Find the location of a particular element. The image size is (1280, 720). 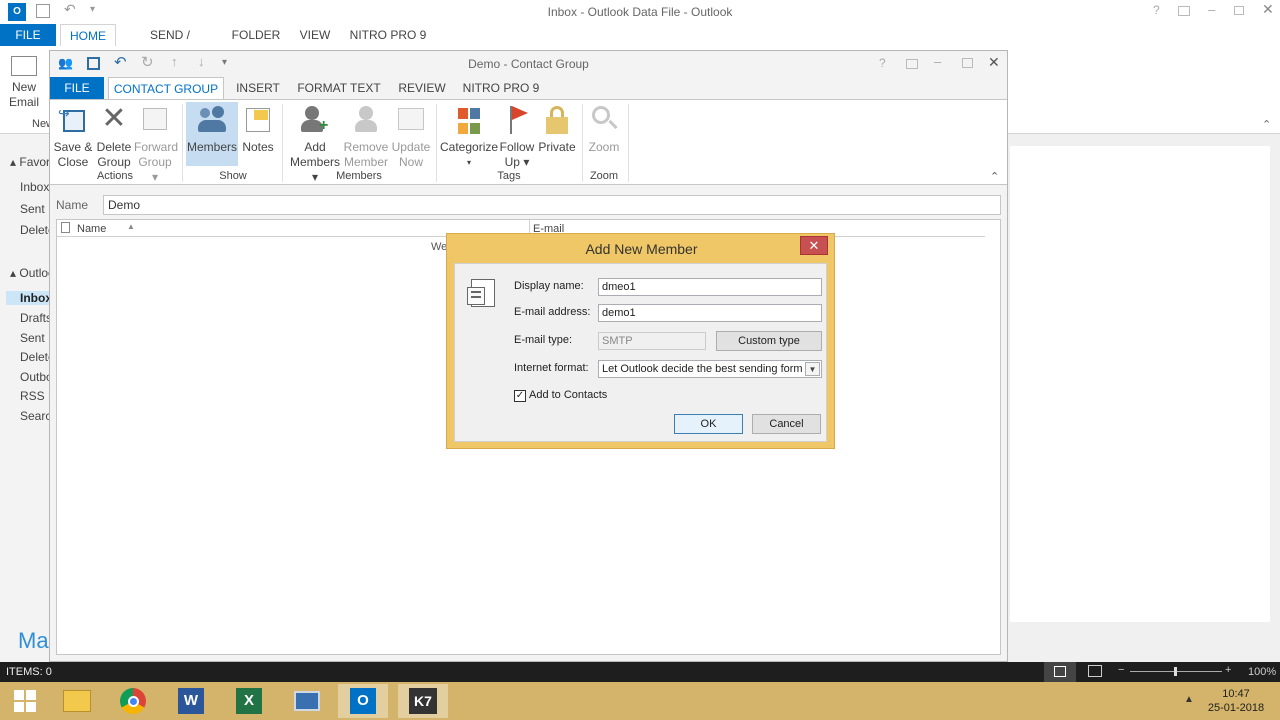

outlook-data-header: ▴ Outlook Data File is located at coordinates (31, 273).